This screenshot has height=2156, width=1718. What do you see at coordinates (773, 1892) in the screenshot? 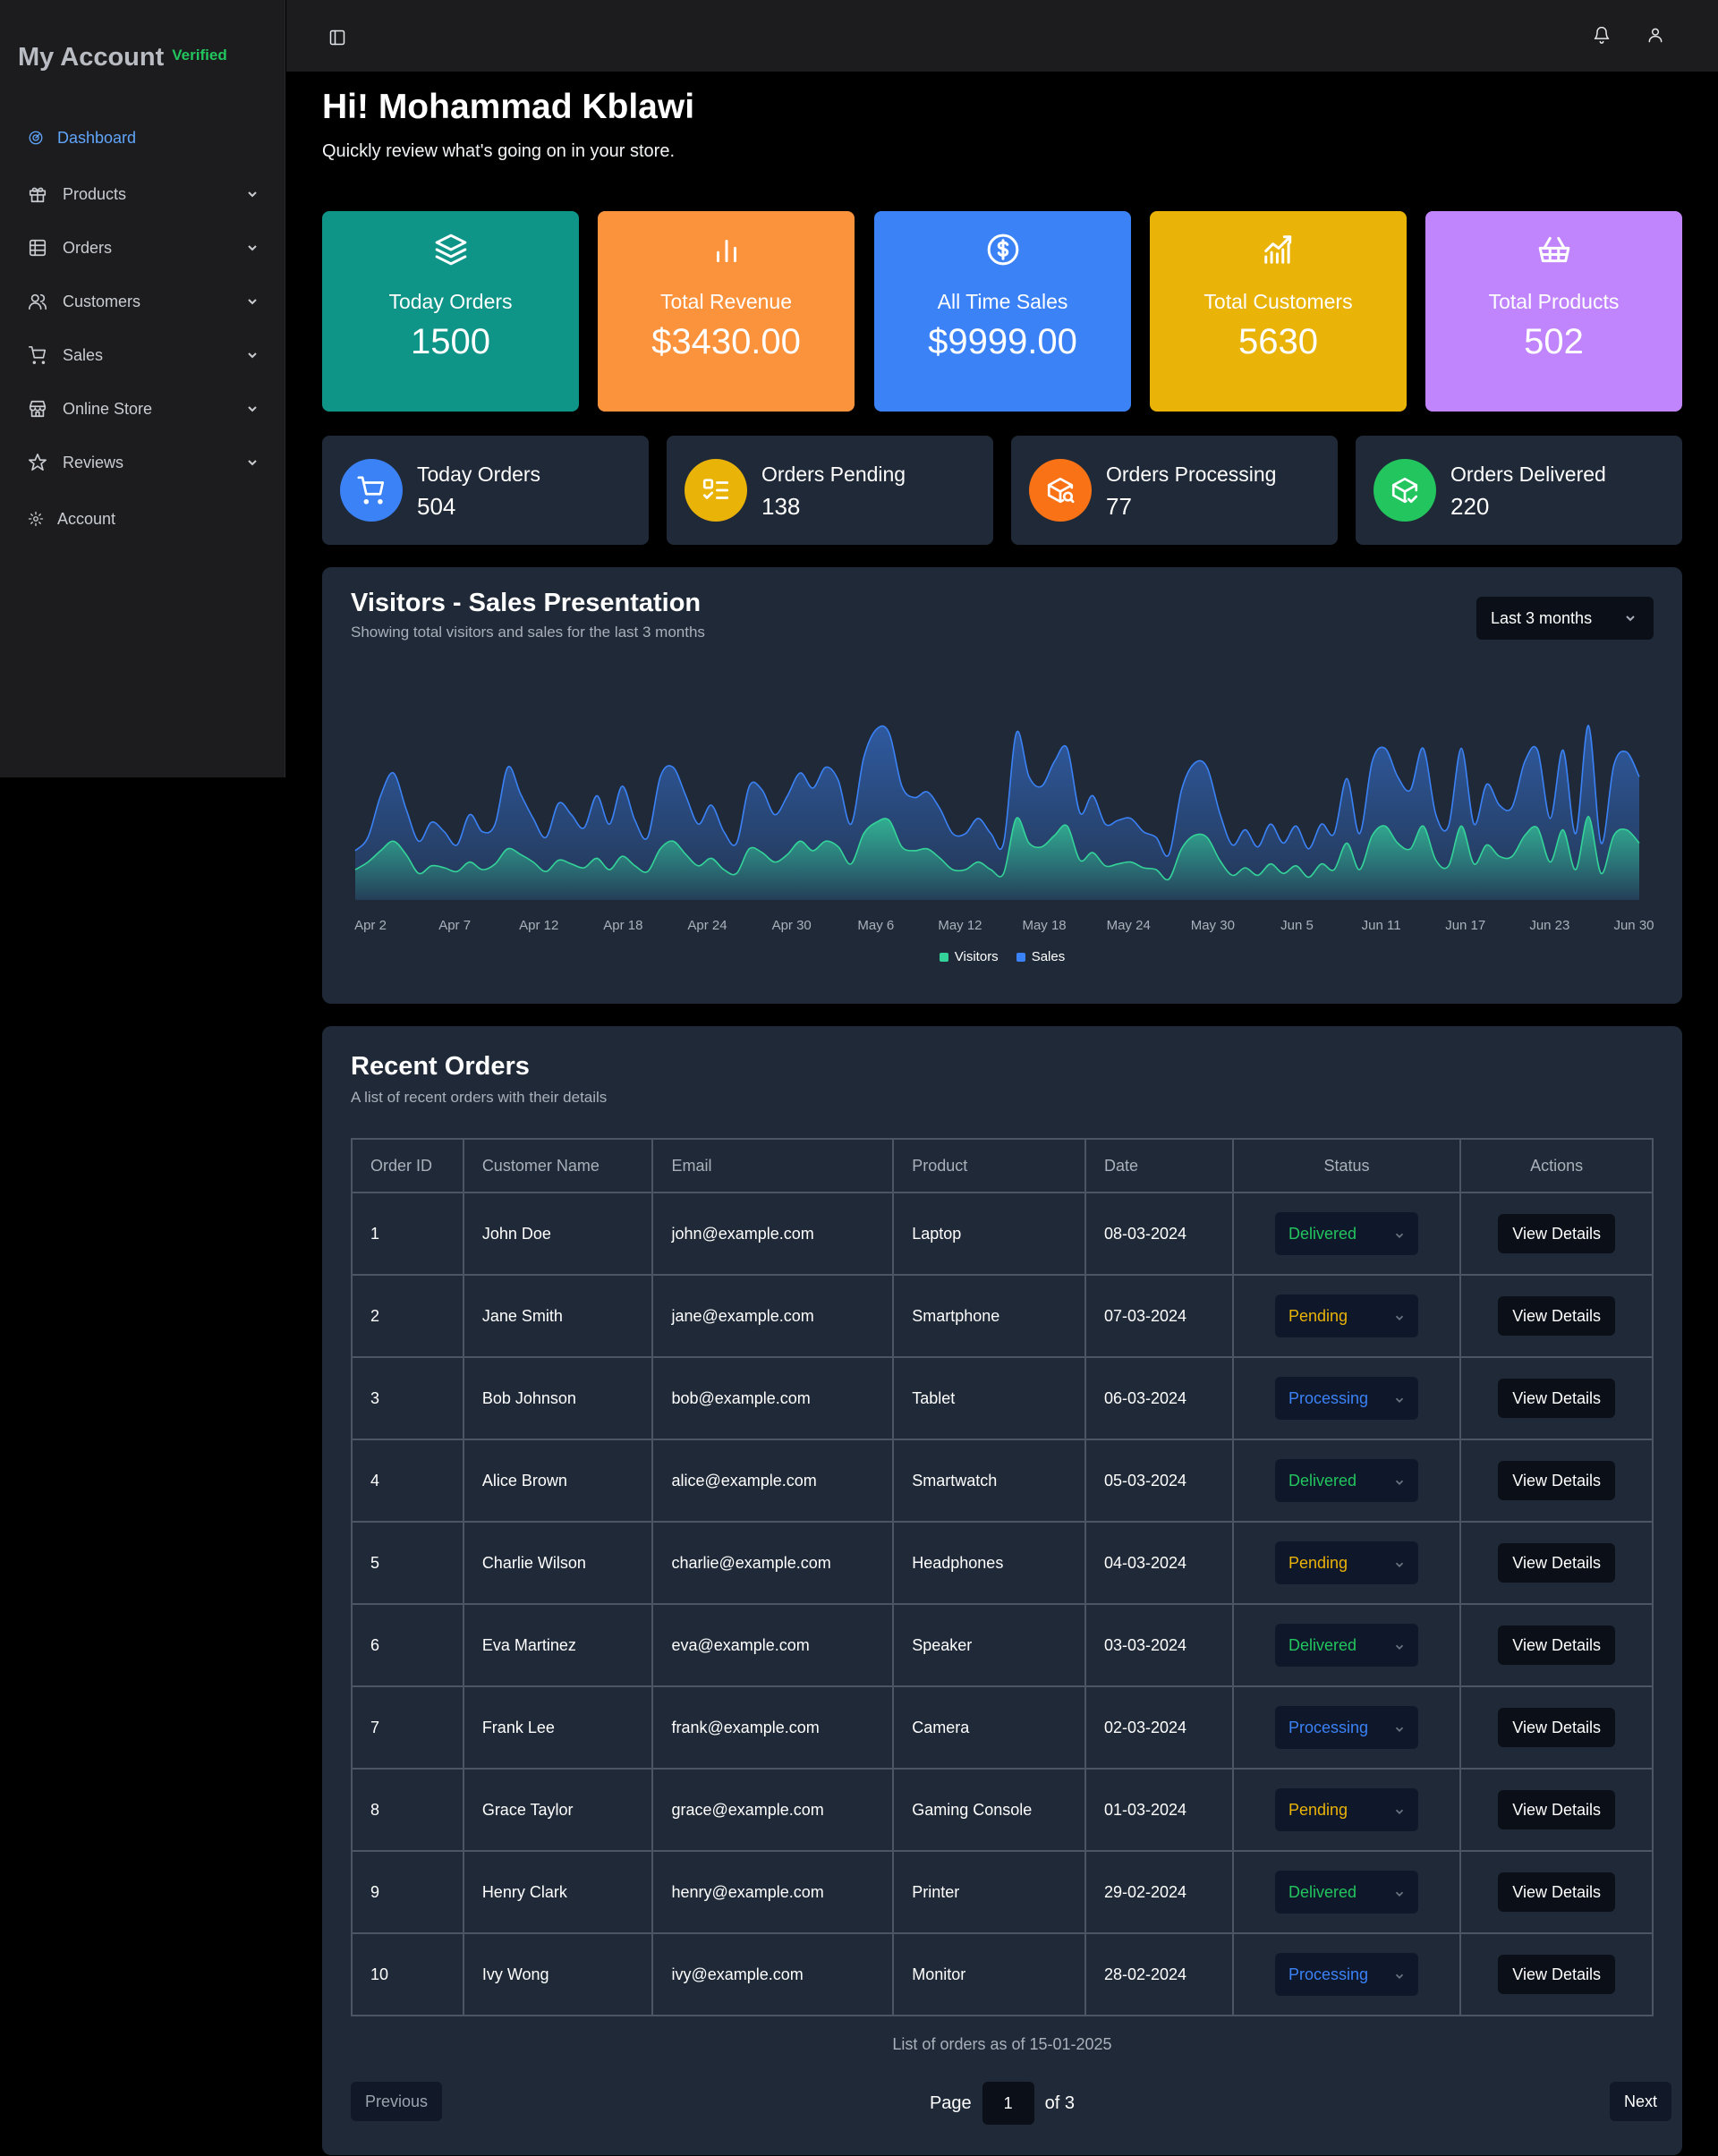
I see `email-cell: henry@example.com` at bounding box center [773, 1892].